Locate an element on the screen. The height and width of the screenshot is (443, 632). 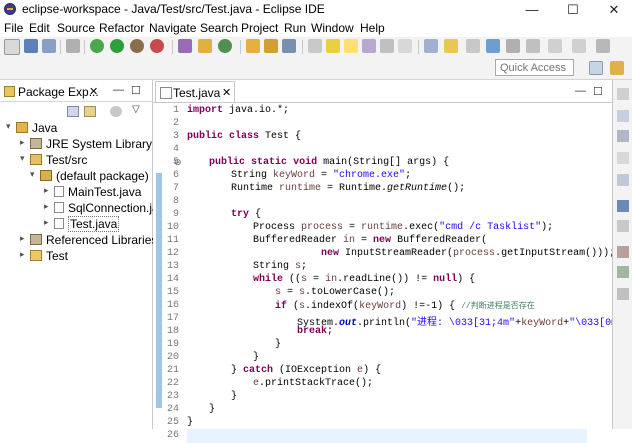
fold-collapse-icon: ⊖ is located at coordinates (178, 162).